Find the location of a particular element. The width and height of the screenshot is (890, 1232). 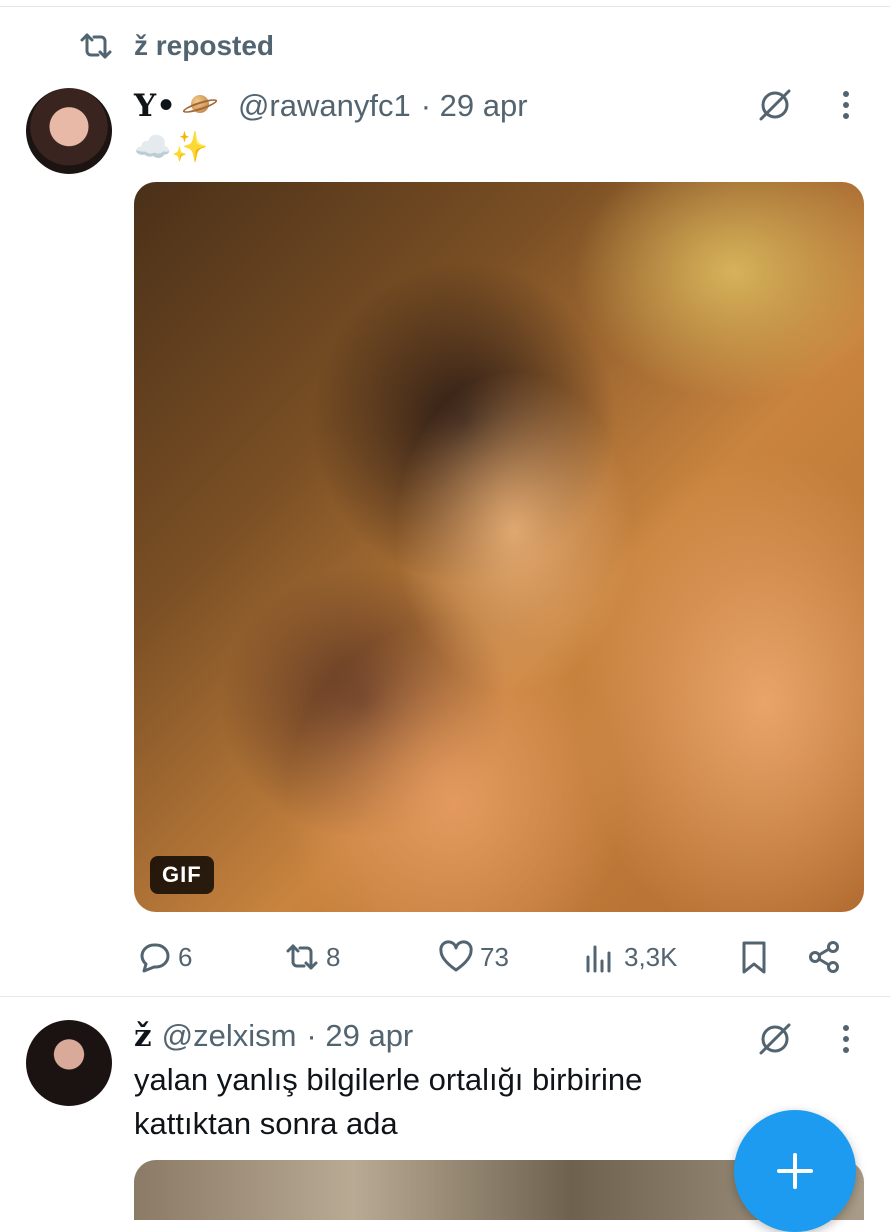

repost-count: 8 is located at coordinates (333, 956).